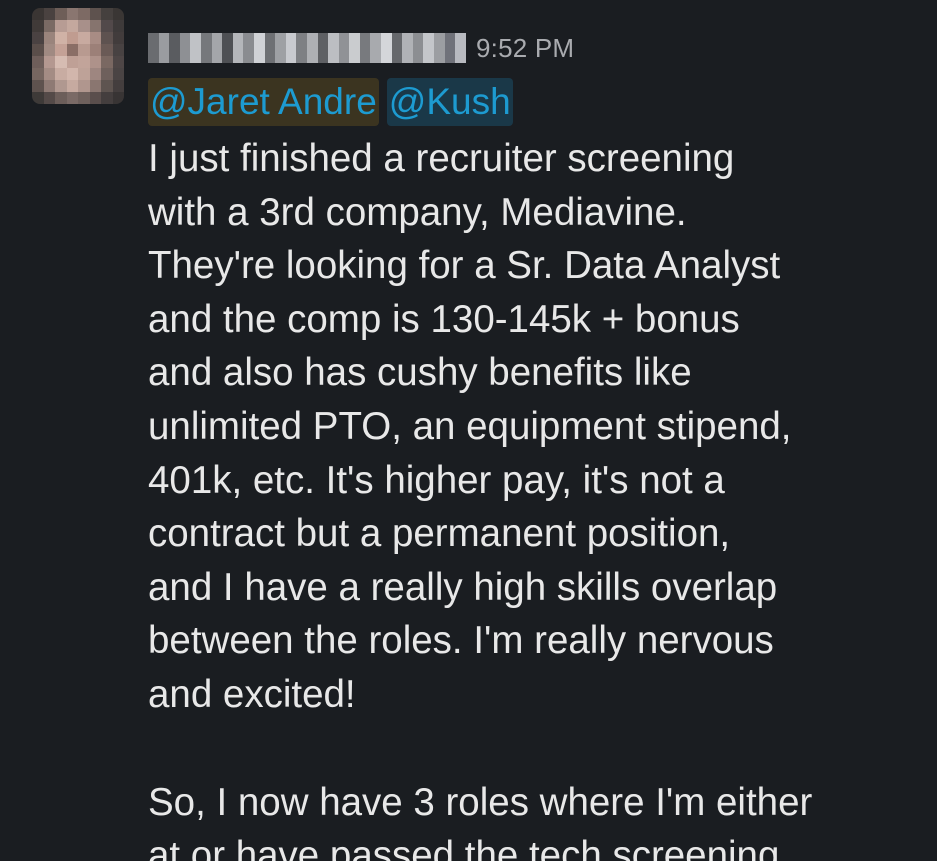 The image size is (937, 861). What do you see at coordinates (441, 158) in the screenshot?
I see `message-line: I just finished a recruiter screening` at bounding box center [441, 158].